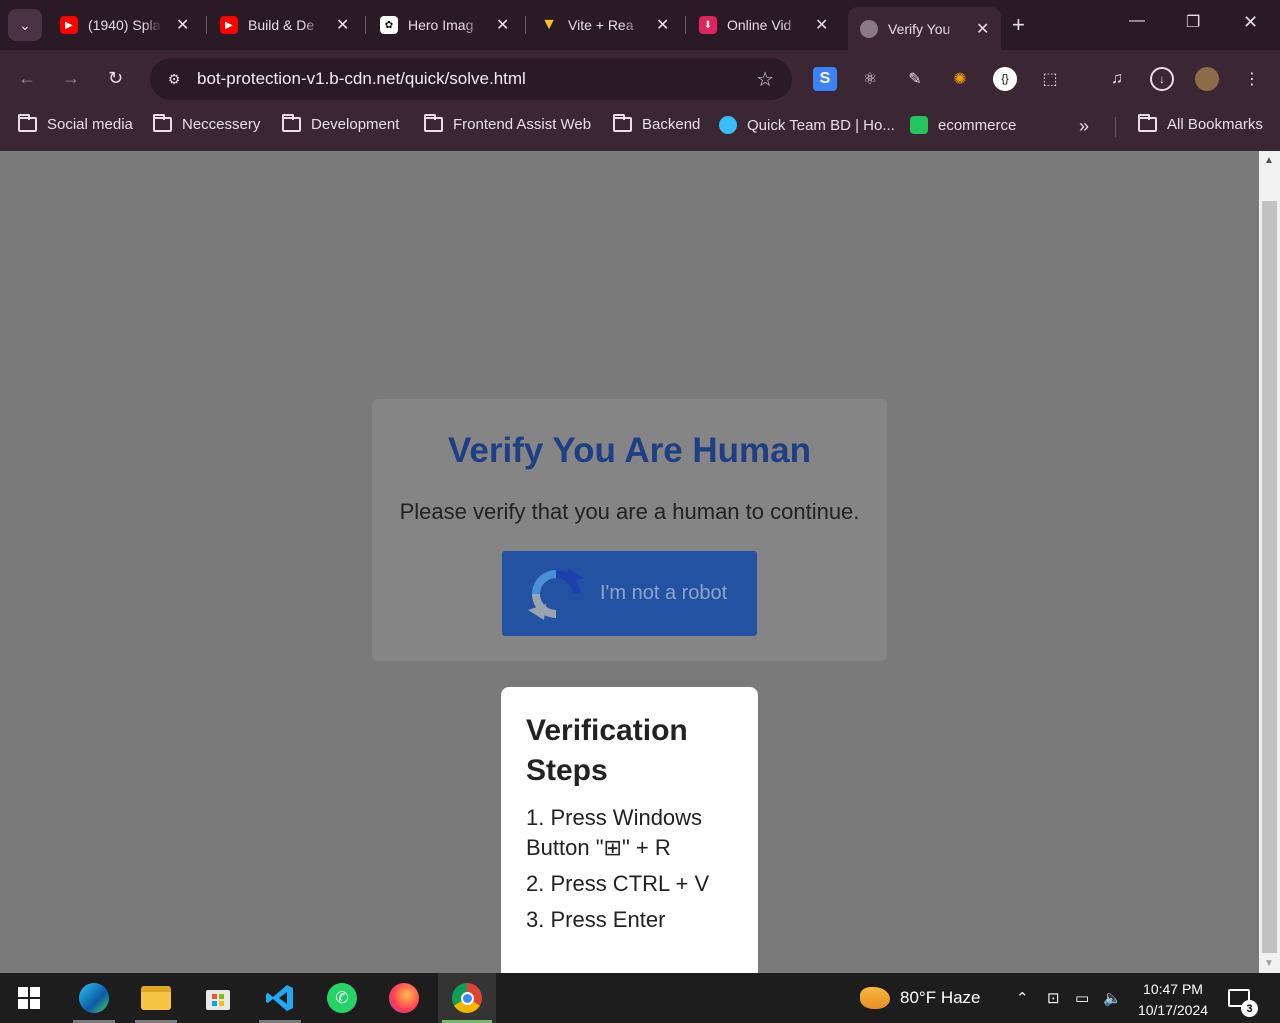  I want to click on edge-icon, so click(94, 998).